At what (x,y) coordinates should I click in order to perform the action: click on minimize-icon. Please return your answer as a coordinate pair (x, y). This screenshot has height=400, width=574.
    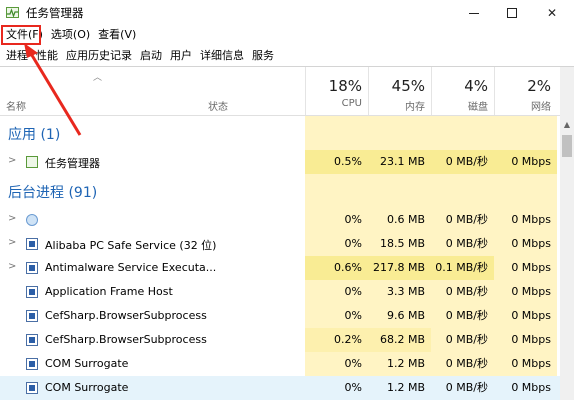
    Looking at the image, I should click on (474, 13).